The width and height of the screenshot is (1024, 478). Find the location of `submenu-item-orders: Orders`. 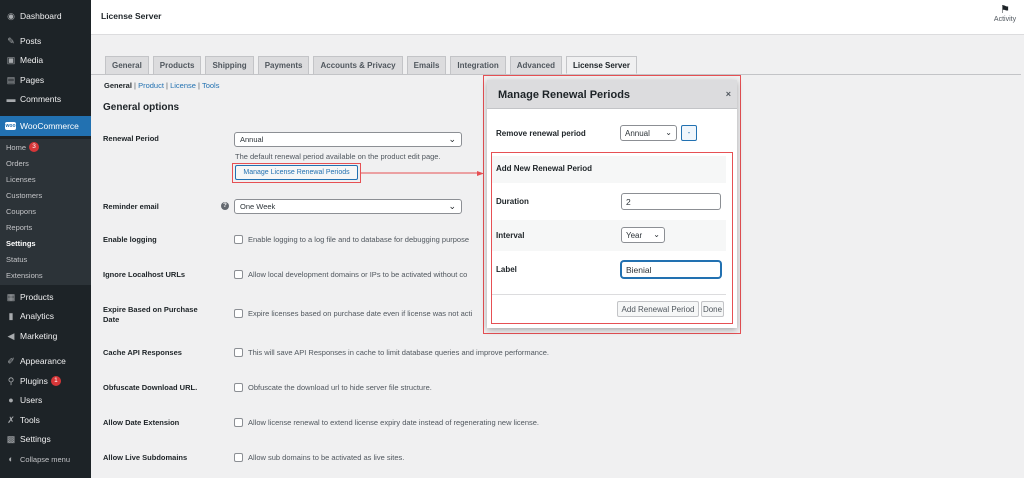

submenu-item-orders: Orders is located at coordinates (45, 163).